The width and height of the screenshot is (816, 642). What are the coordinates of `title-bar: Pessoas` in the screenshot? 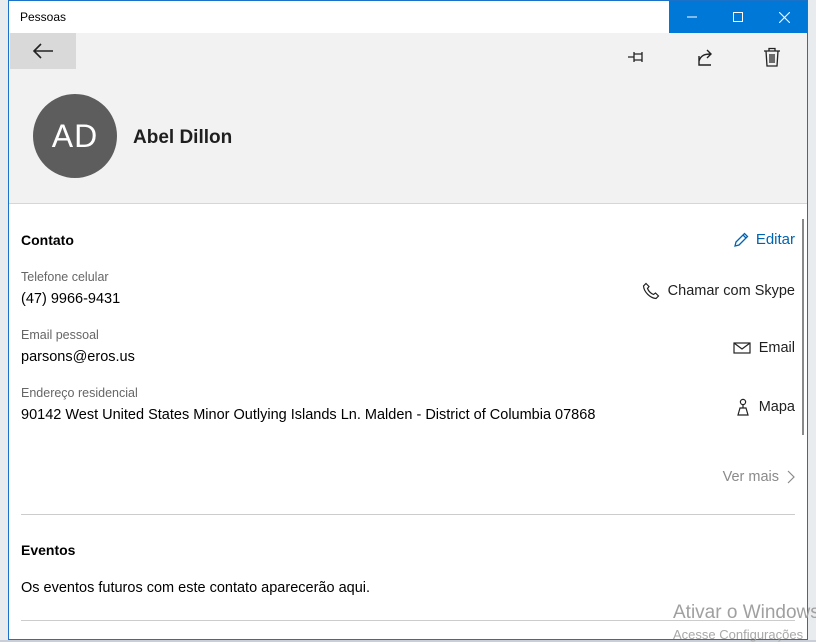 It's located at (408, 17).